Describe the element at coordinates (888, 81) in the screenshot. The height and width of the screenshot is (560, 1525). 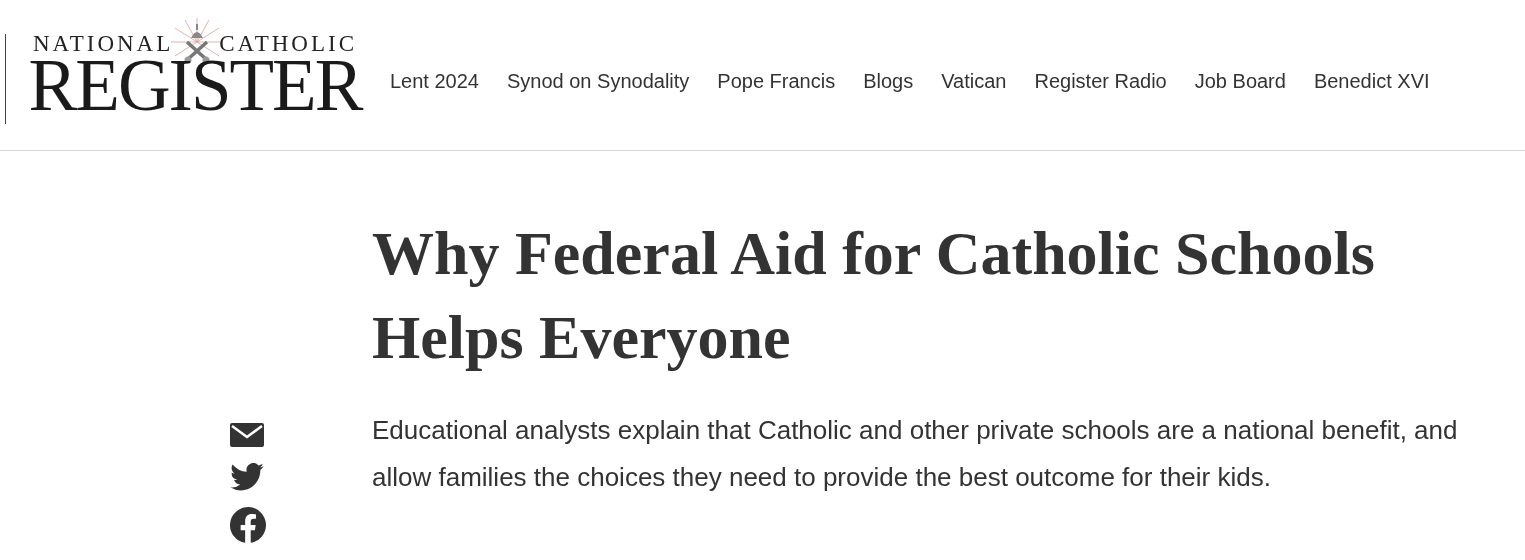
I see `nav-link: Blogs` at that location.